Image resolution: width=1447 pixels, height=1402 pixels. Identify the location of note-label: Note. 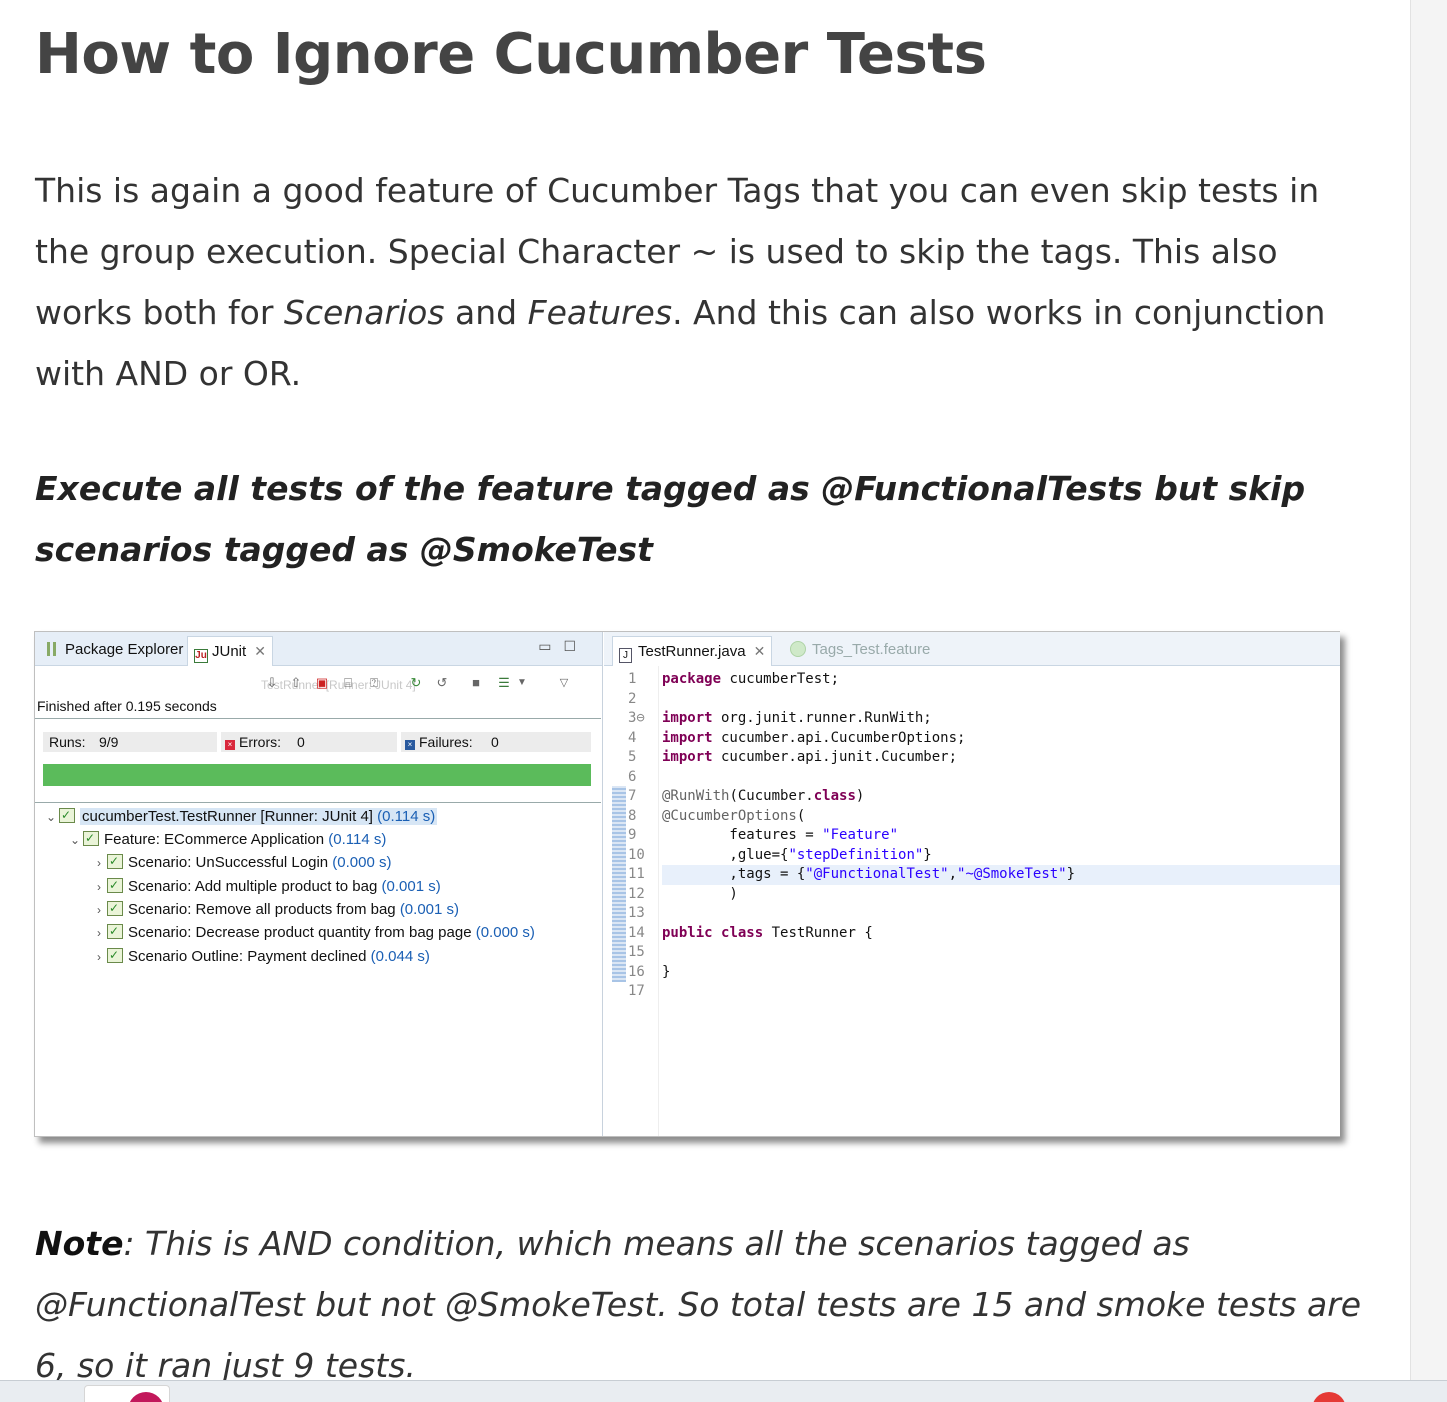
(79, 1243).